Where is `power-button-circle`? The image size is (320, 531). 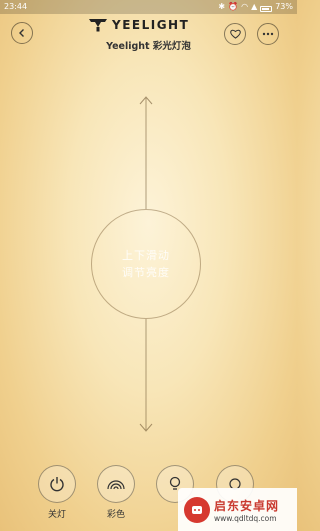
power-button-circle is located at coordinates (57, 484).